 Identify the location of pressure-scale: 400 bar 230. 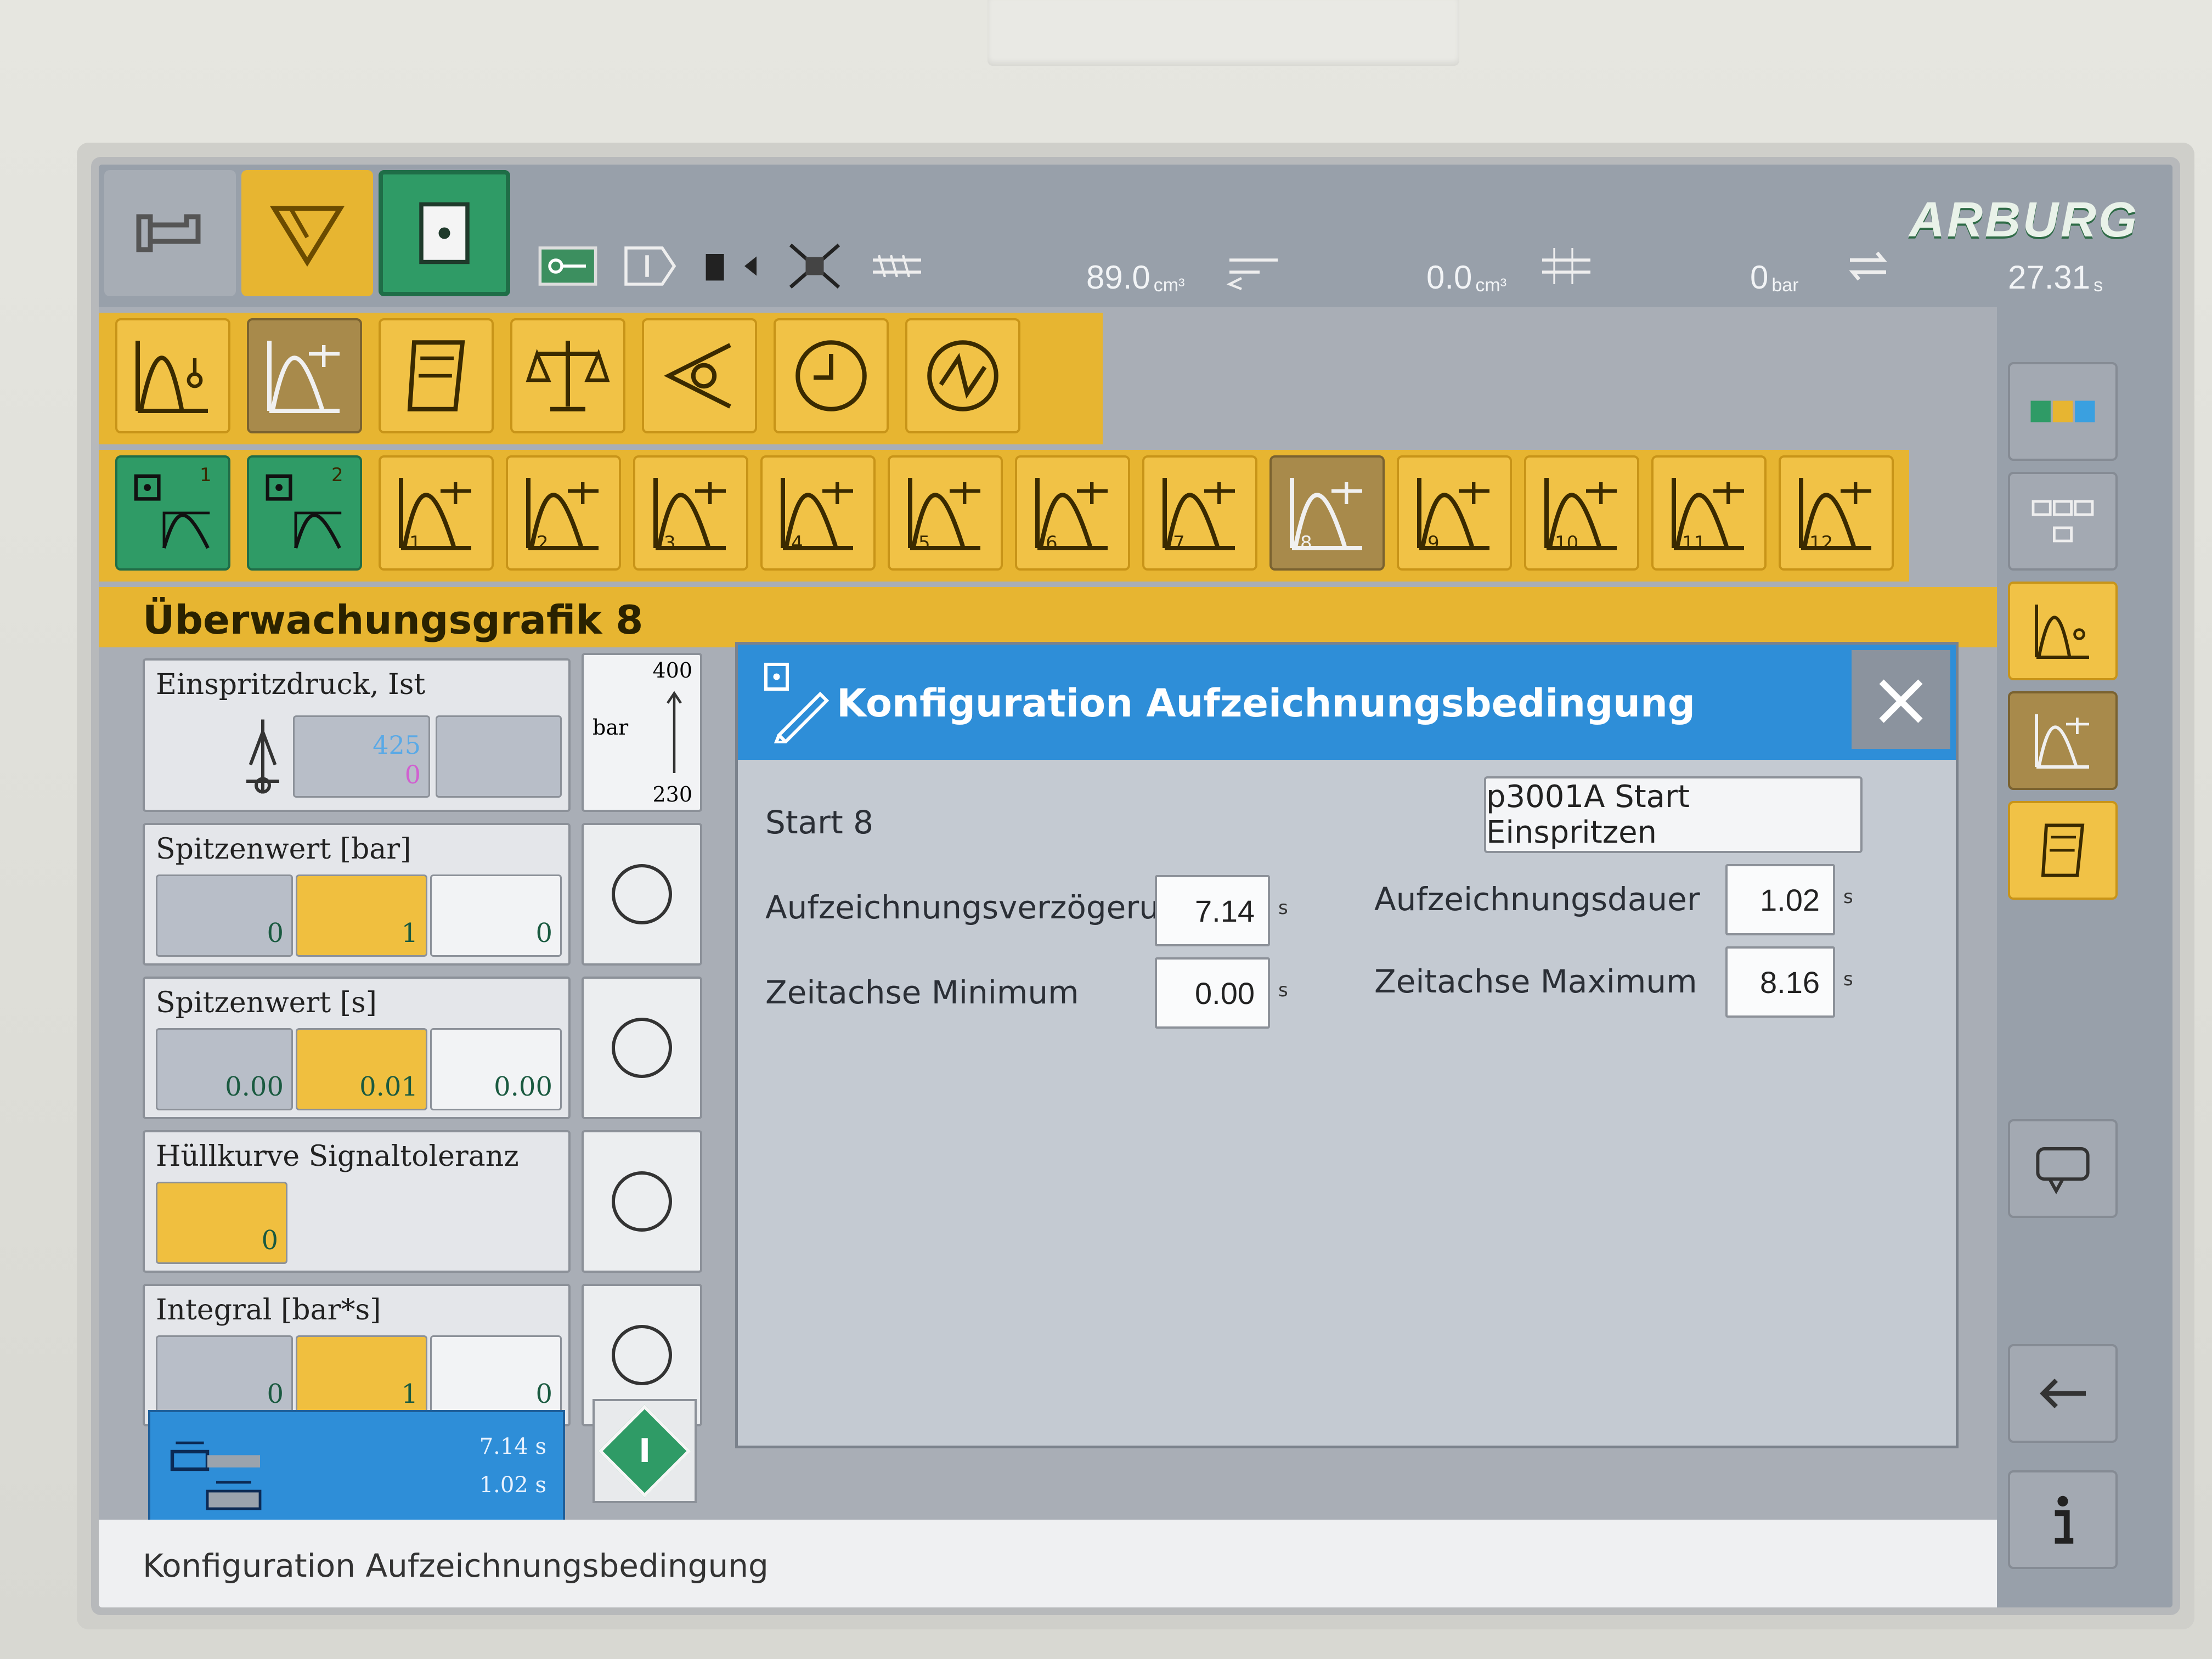
(642, 732).